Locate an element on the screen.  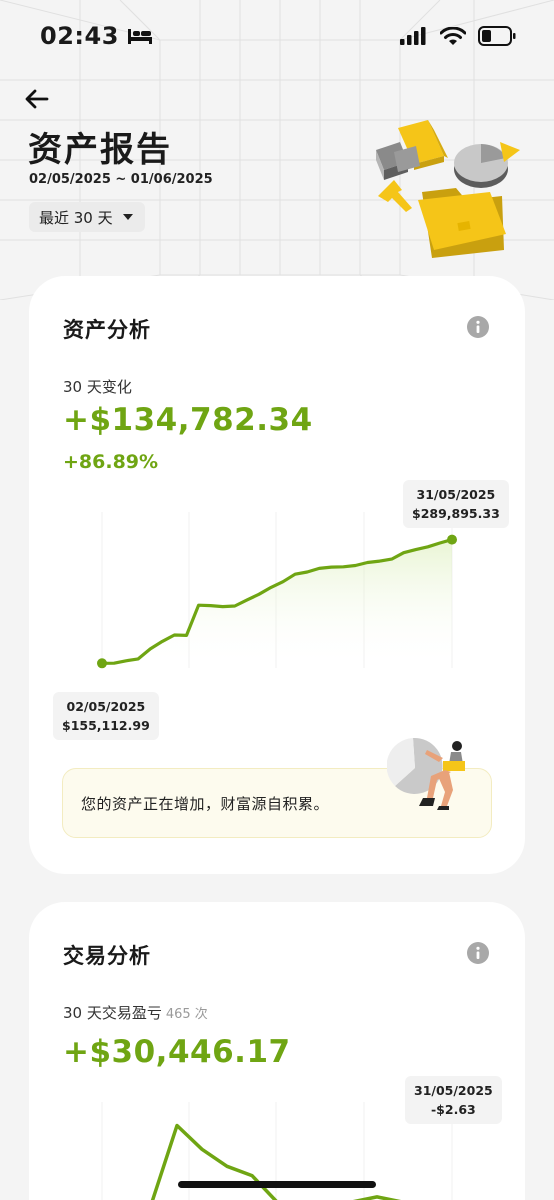
start-point-value: $155,112.99 is located at coordinates (106, 725).